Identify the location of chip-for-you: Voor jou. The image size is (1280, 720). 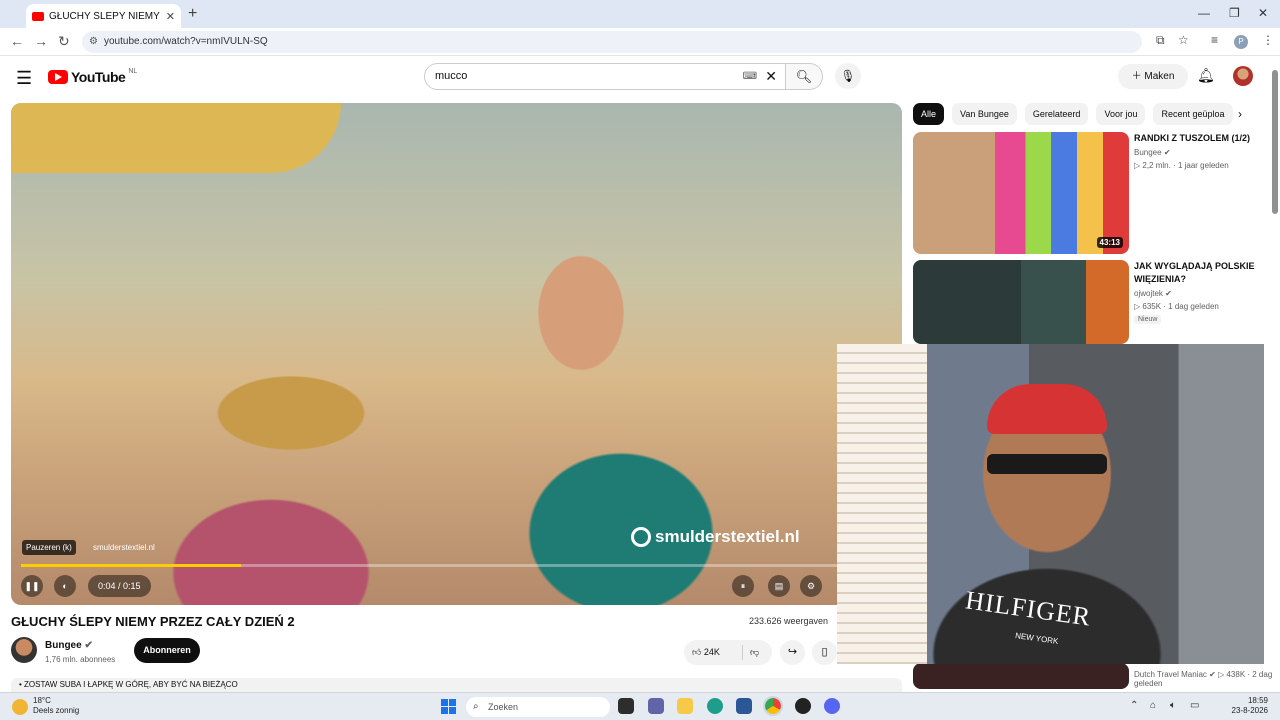
(1121, 114).